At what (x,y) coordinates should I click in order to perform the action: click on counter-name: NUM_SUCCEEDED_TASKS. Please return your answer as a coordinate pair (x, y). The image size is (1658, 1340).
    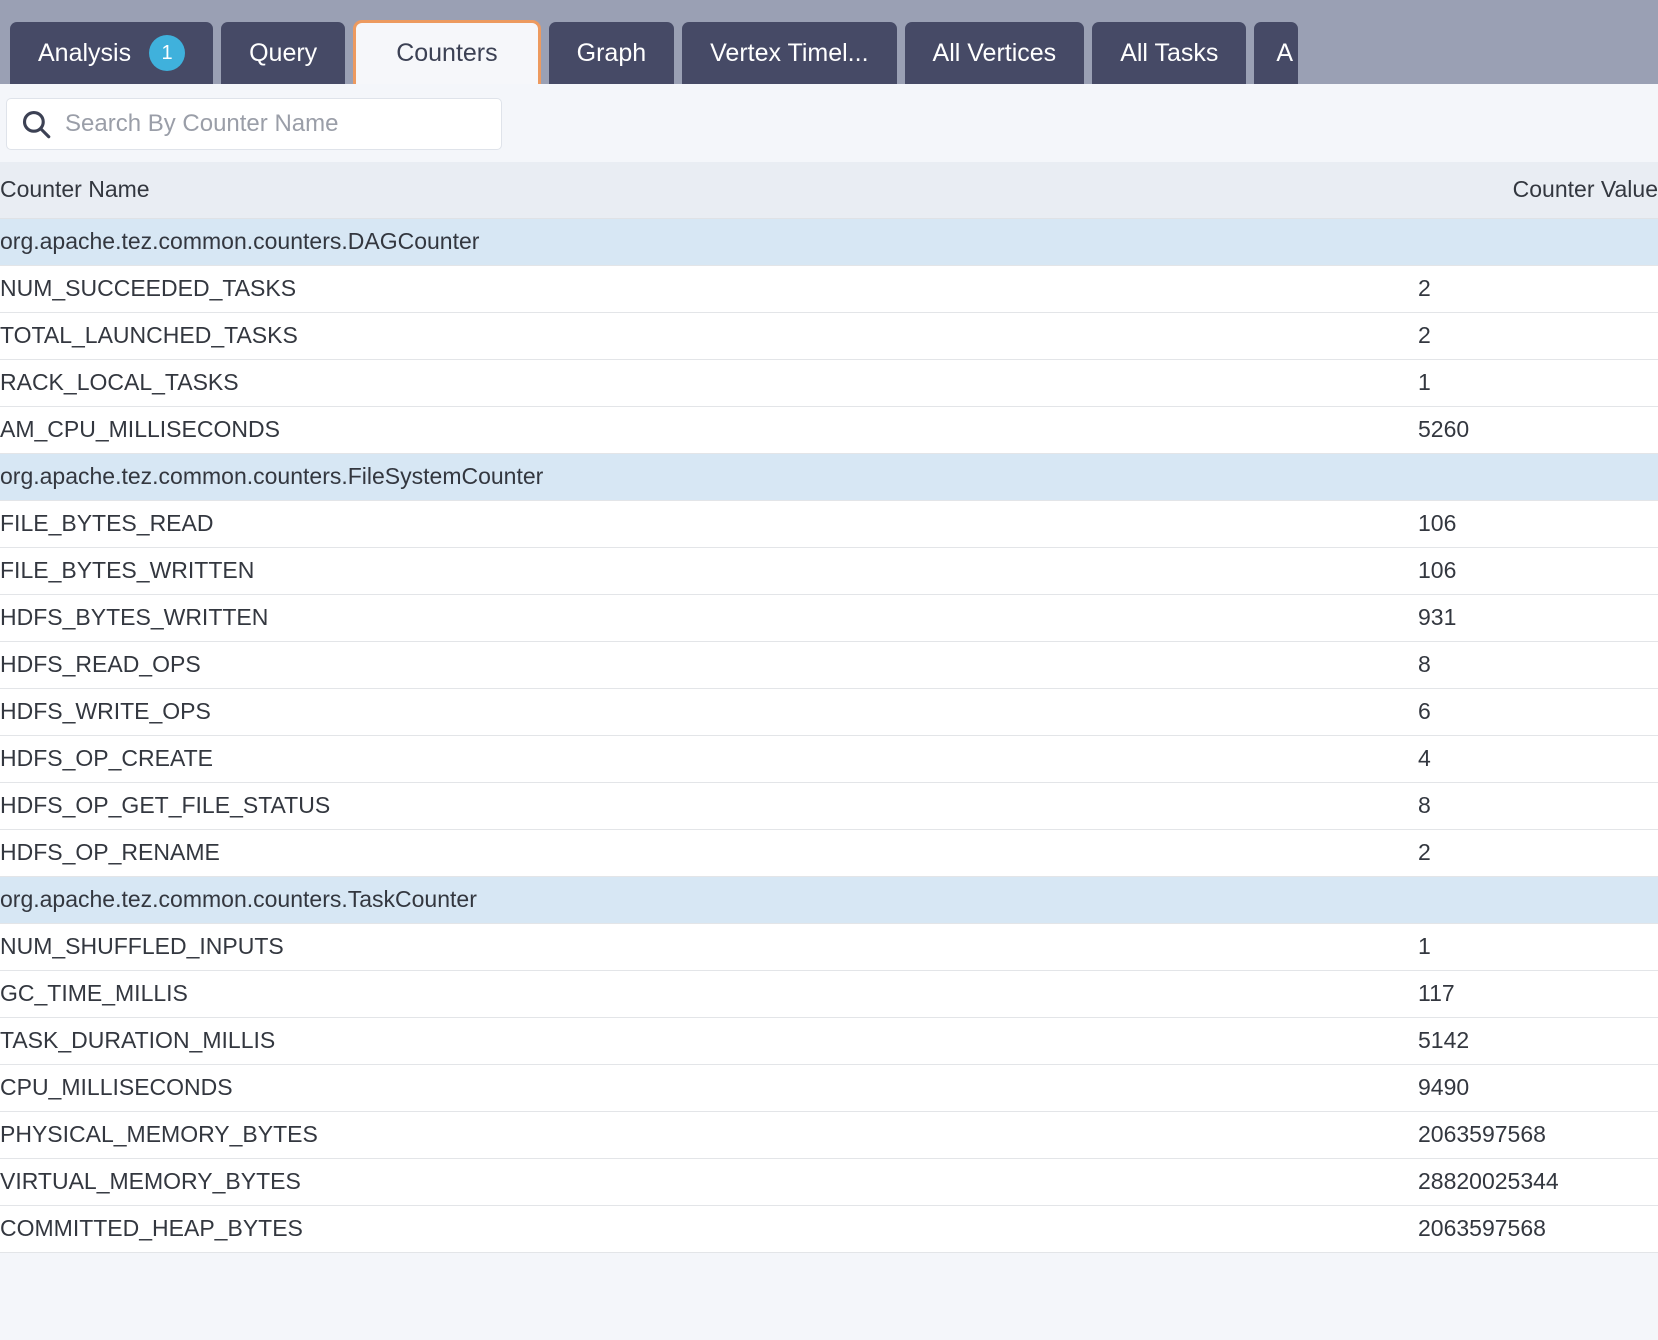
    Looking at the image, I should click on (709, 289).